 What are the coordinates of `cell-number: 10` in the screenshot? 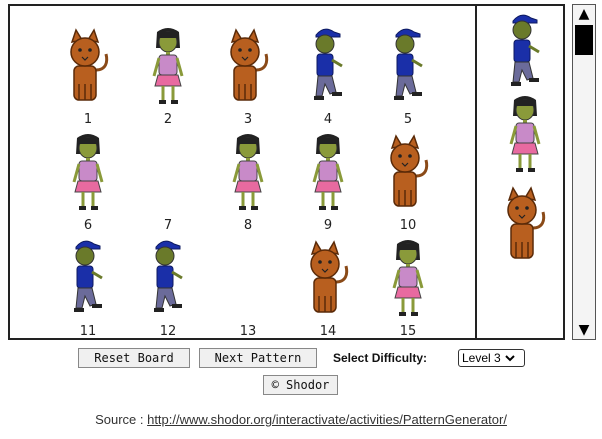 It's located at (408, 225).